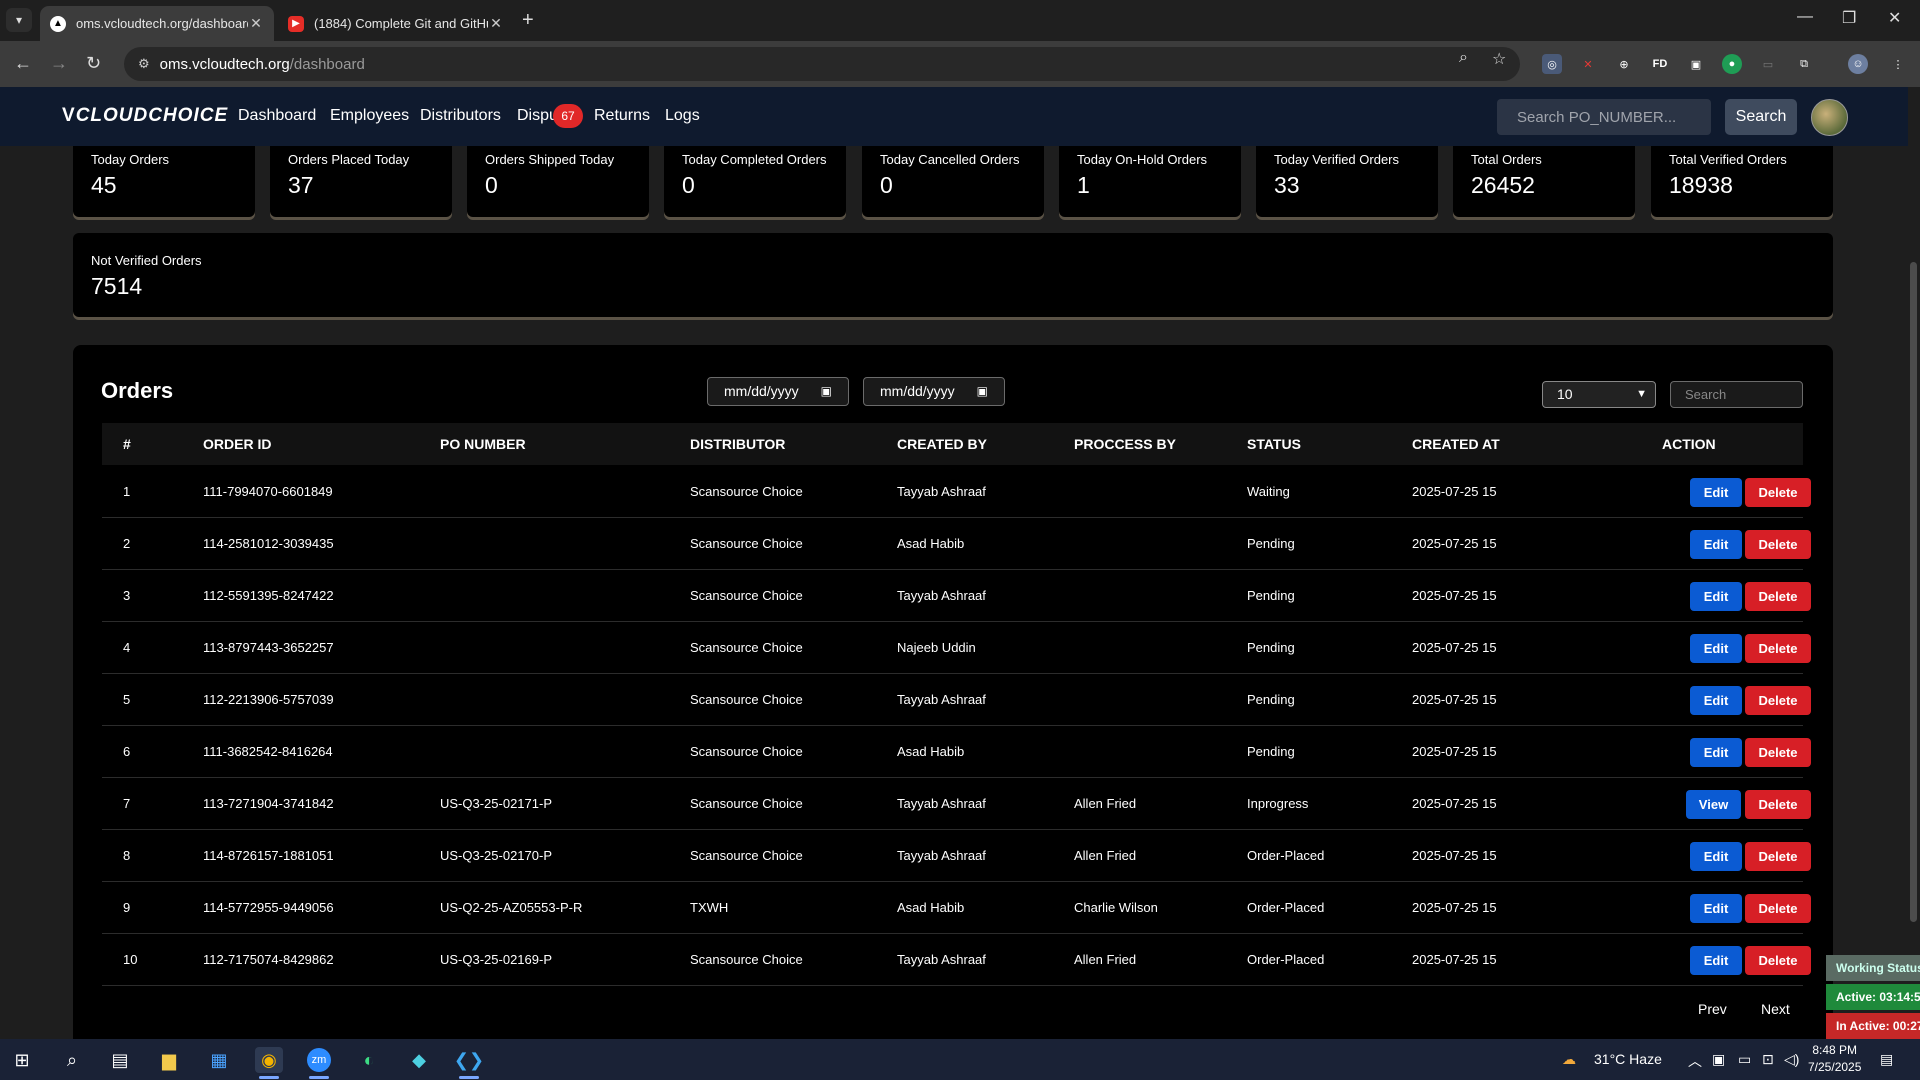 This screenshot has width=1920, height=1080. I want to click on active-time-status: Active: 03:14:5, so click(1873, 997).